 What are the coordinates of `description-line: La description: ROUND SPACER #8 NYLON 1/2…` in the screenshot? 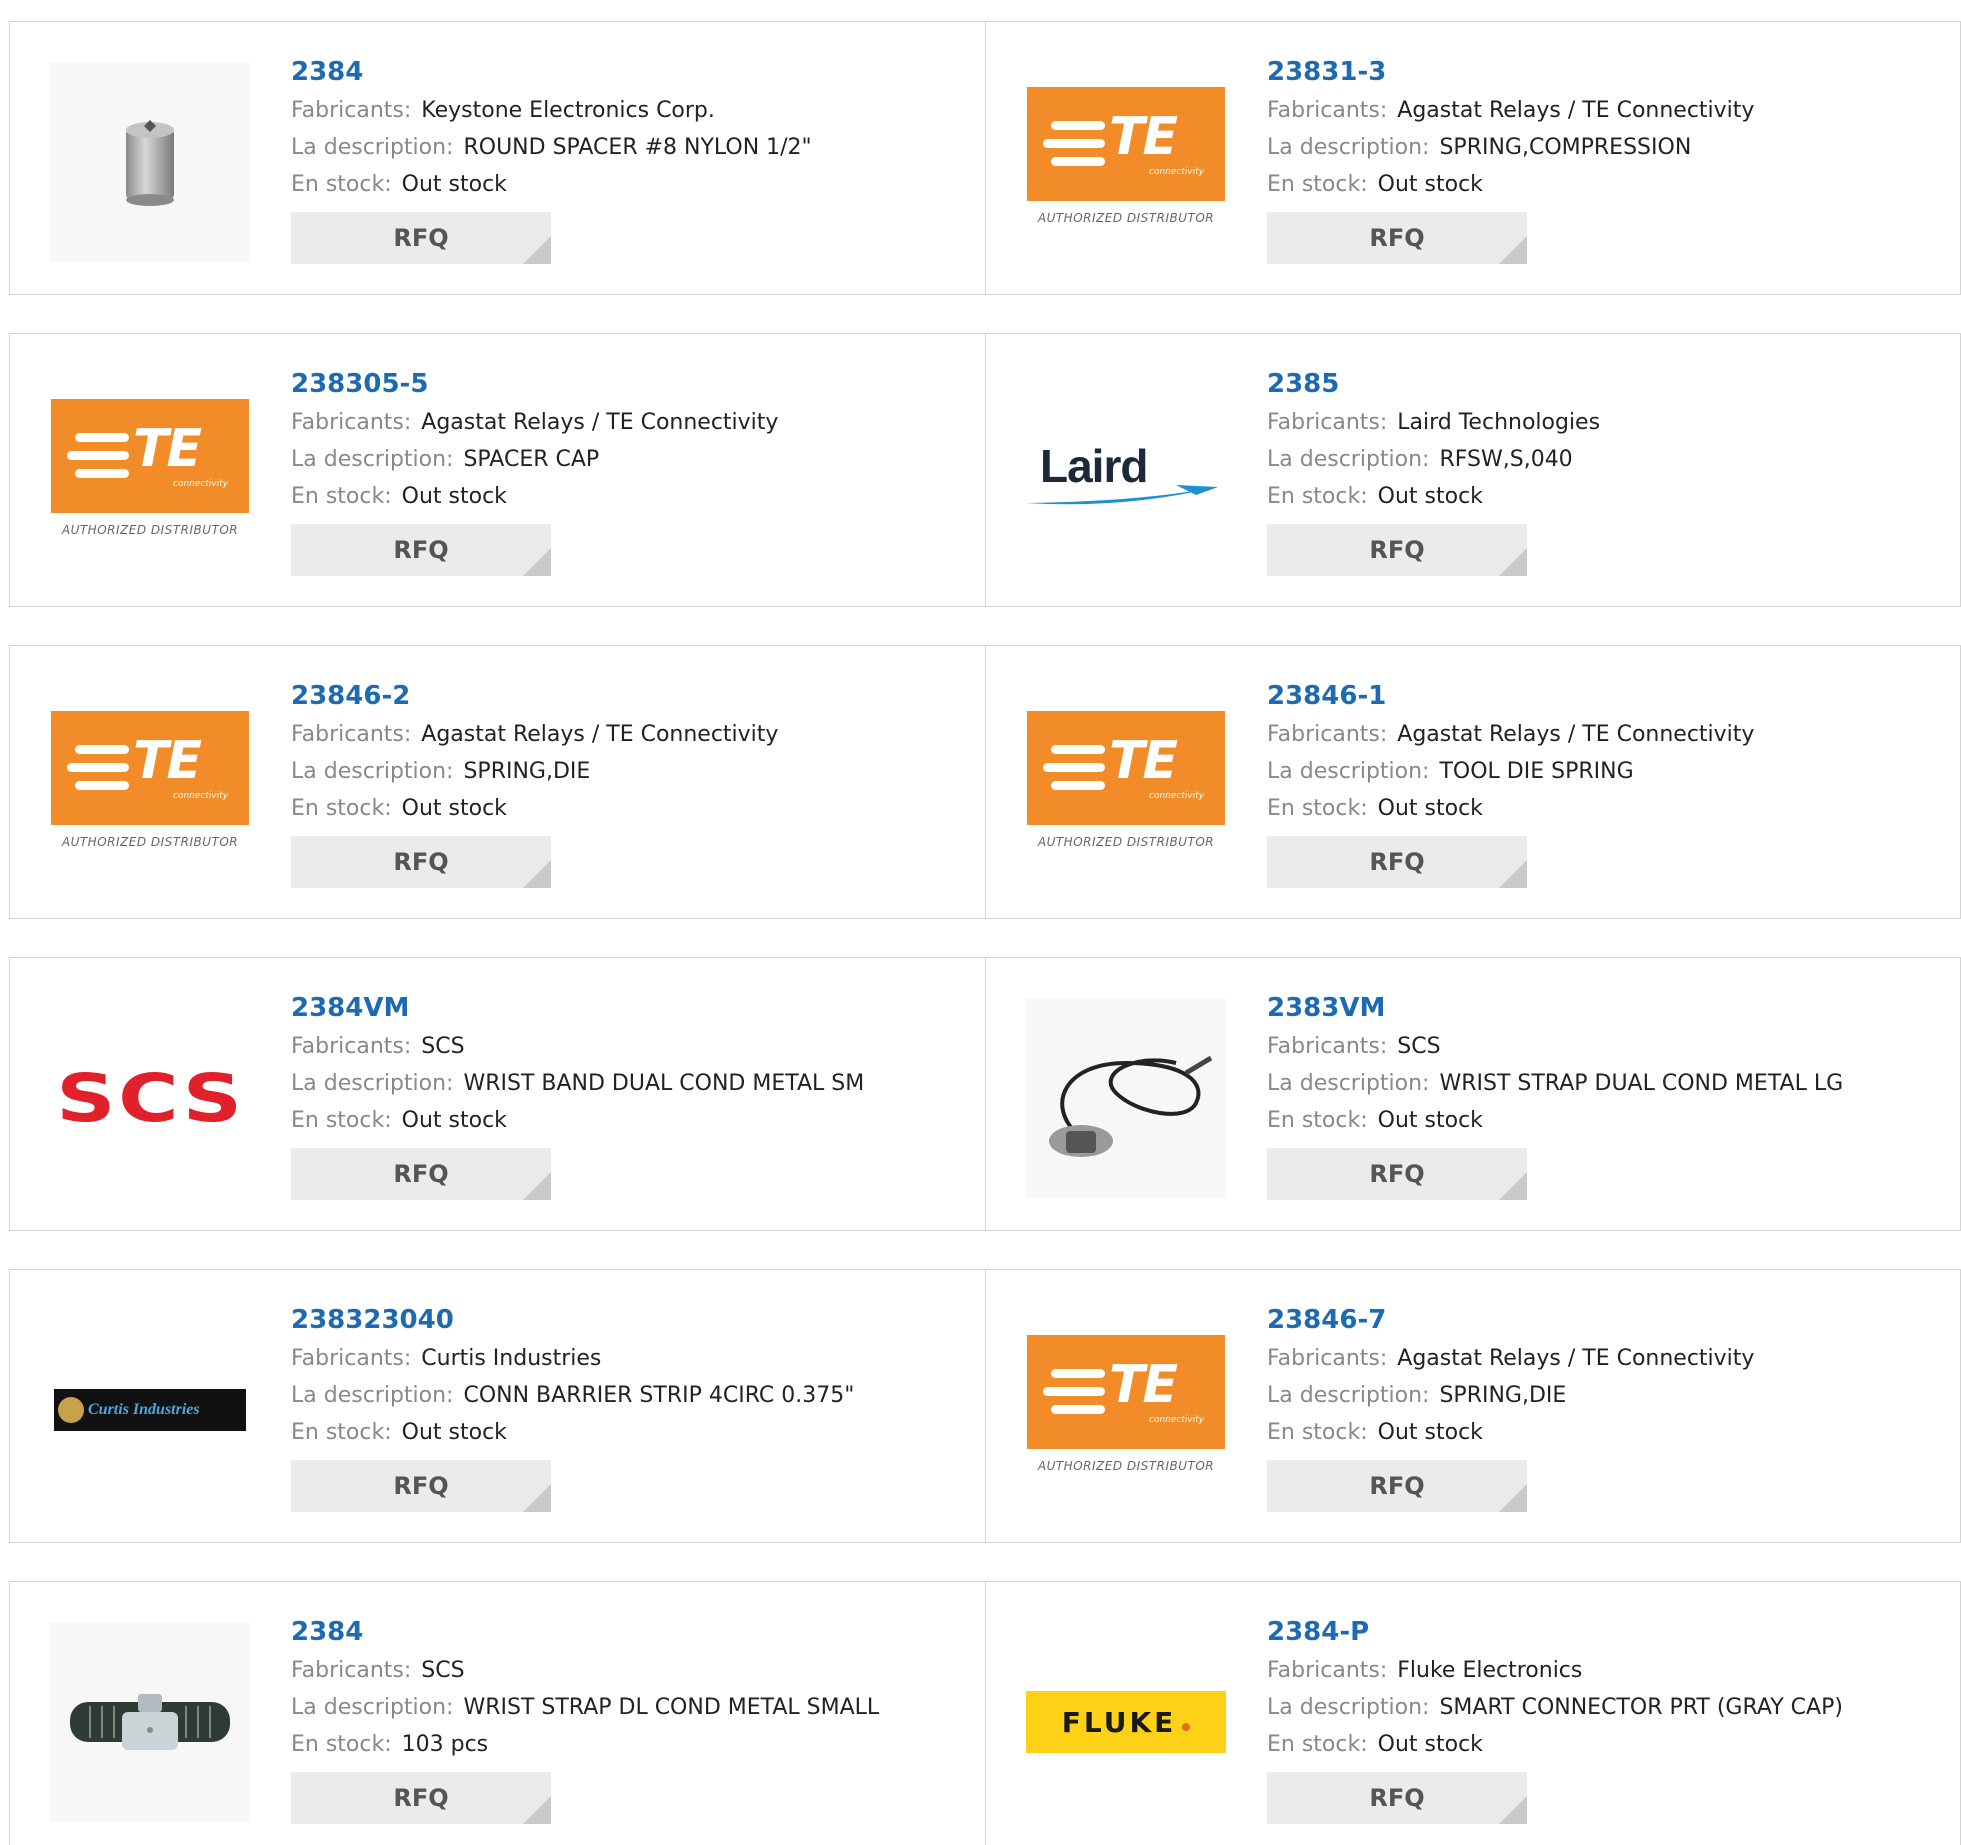 It's located at (551, 147).